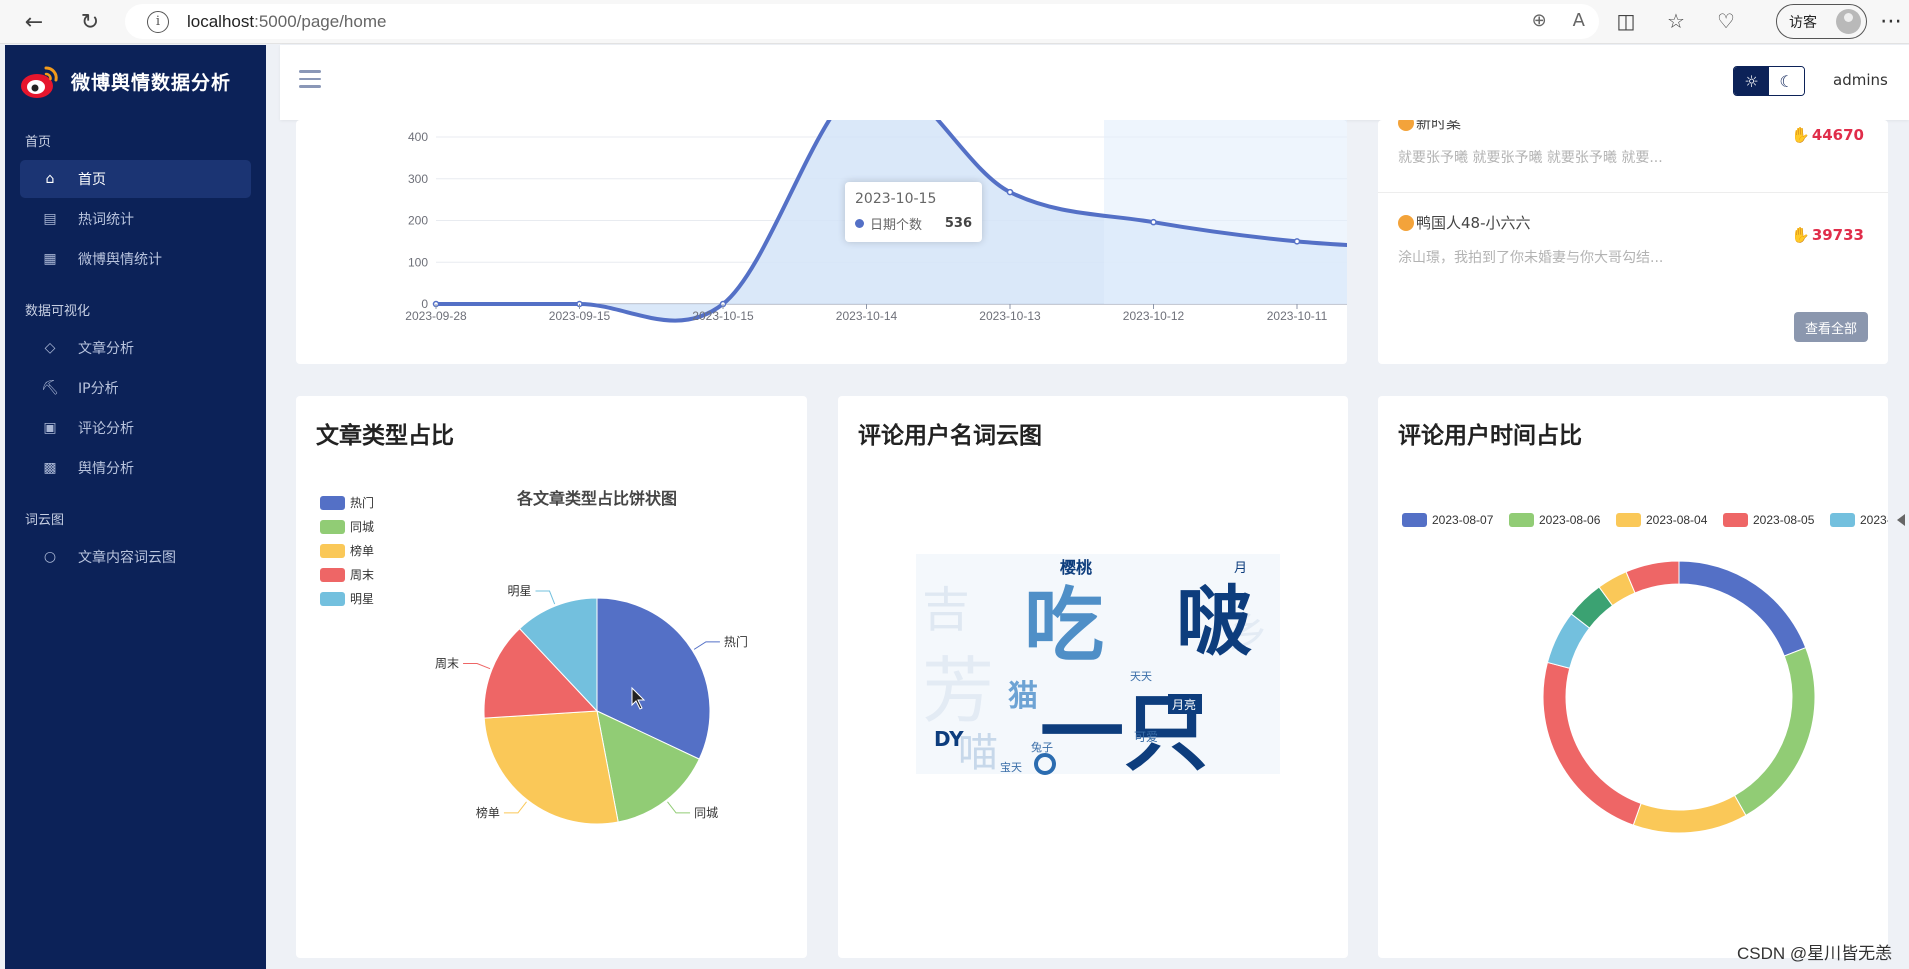 Image resolution: width=1909 pixels, height=969 pixels. I want to click on favorites-icon: ☆, so click(1676, 21).